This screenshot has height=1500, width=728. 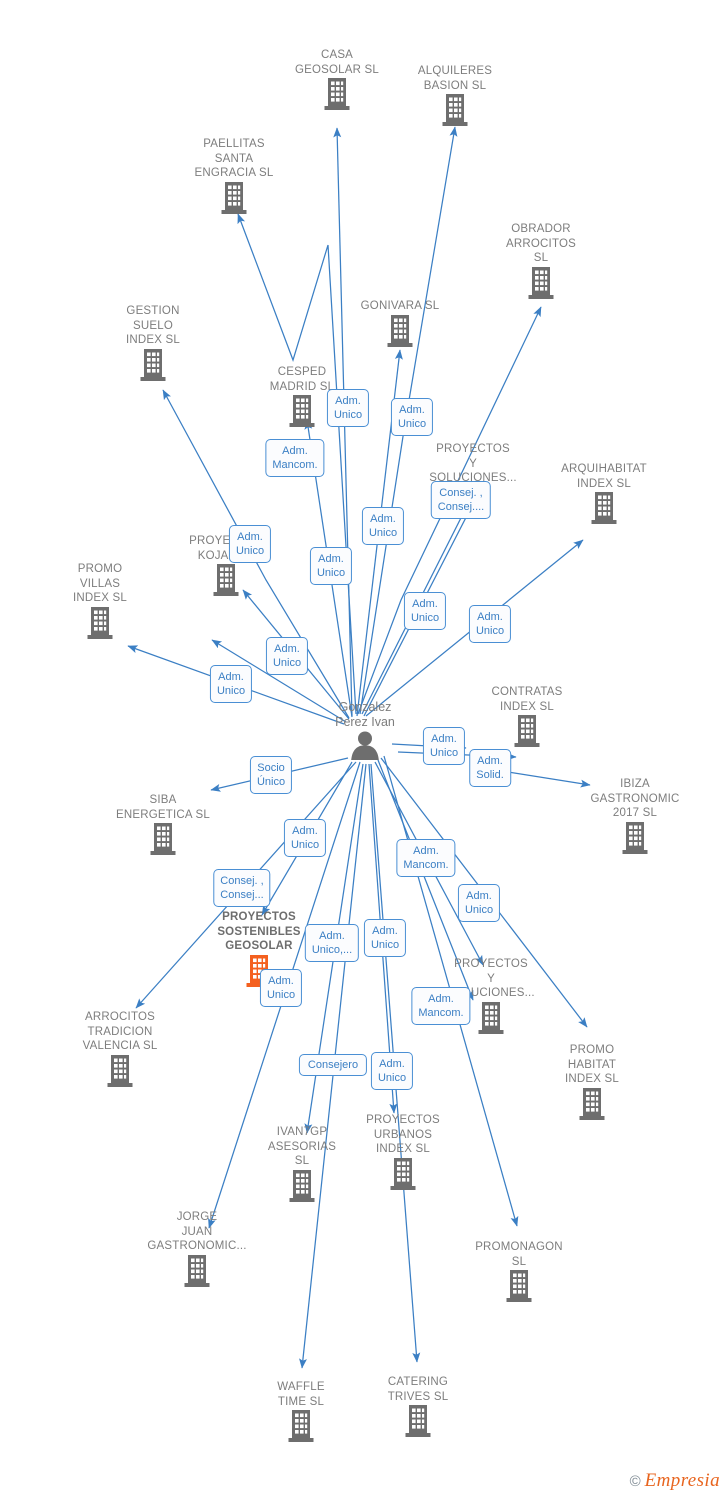 I want to click on company-label: PROMO VILLAS INDEX SL, so click(x=99, y=583).